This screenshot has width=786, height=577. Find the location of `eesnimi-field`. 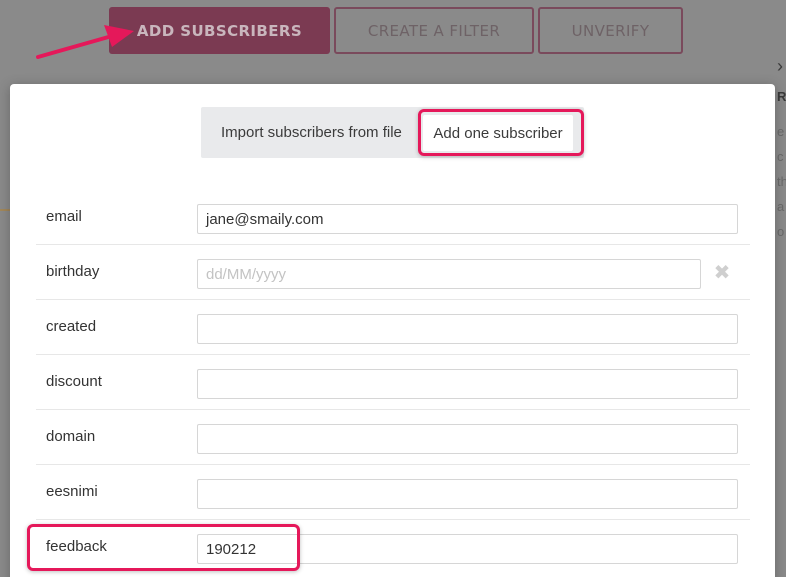

eesnimi-field is located at coordinates (467, 494).